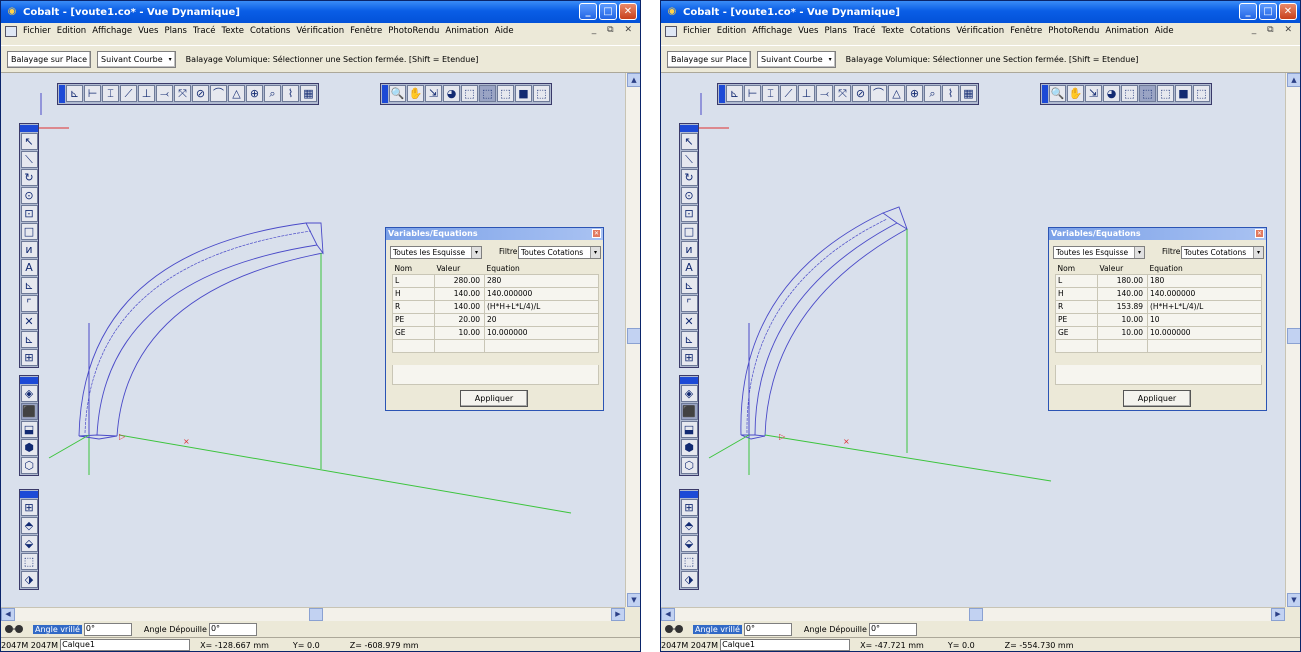  Describe the element at coordinates (842, 93) in the screenshot. I see `tool-symmetric-icon: ⤧` at that location.